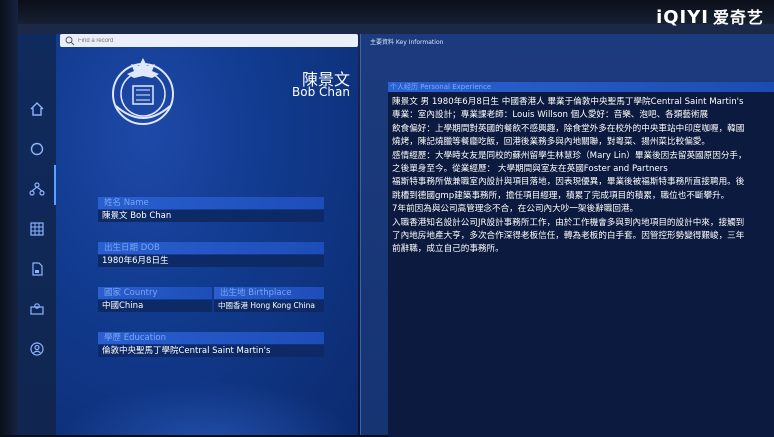 This screenshot has width=774, height=437. Describe the element at coordinates (407, 42) in the screenshot. I see `key-info-title: 主要資料 Key Information` at that location.